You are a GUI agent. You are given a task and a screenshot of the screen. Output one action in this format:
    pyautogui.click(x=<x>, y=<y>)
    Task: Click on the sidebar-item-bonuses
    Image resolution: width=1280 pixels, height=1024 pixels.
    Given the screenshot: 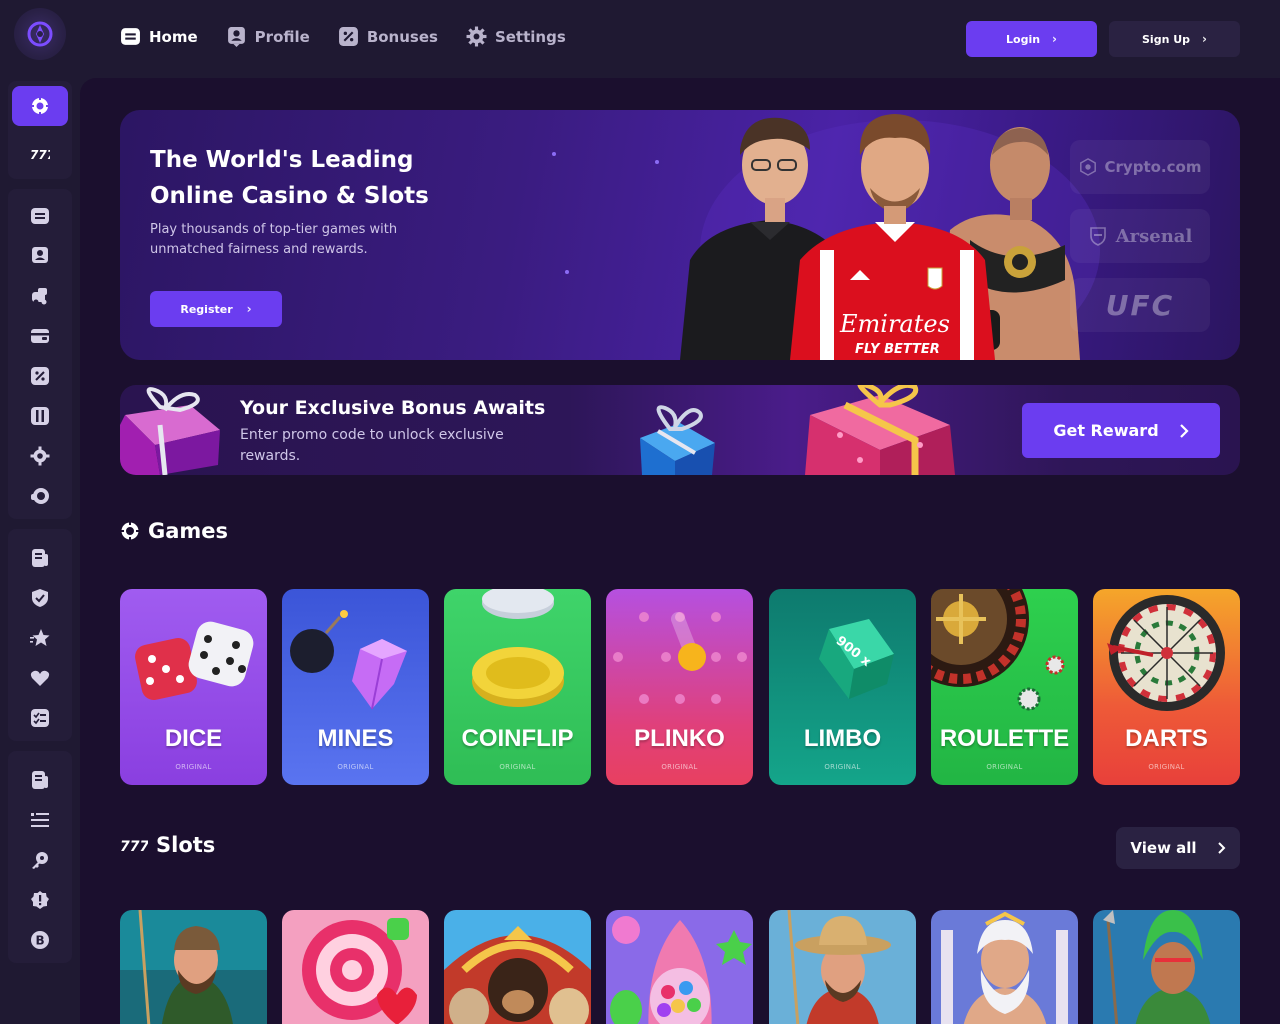 What is the action you would take?
    pyautogui.click(x=40, y=376)
    